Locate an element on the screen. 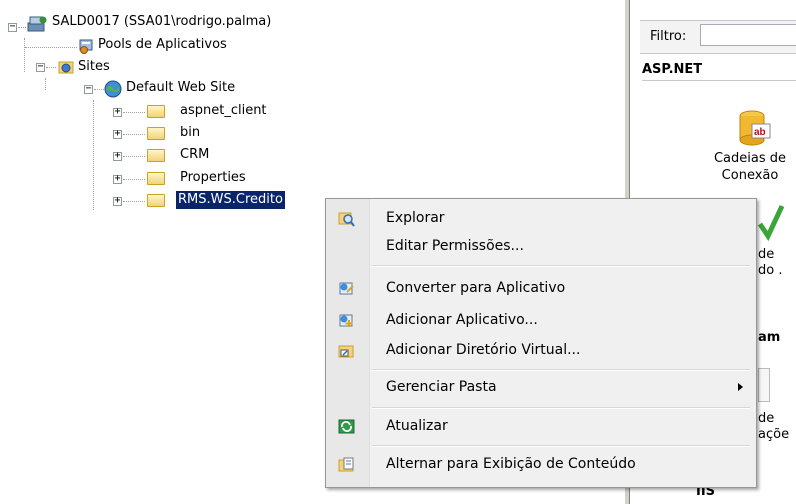 This screenshot has height=504, width=796. tree-node-folder: Properties is located at coordinates (213, 178).